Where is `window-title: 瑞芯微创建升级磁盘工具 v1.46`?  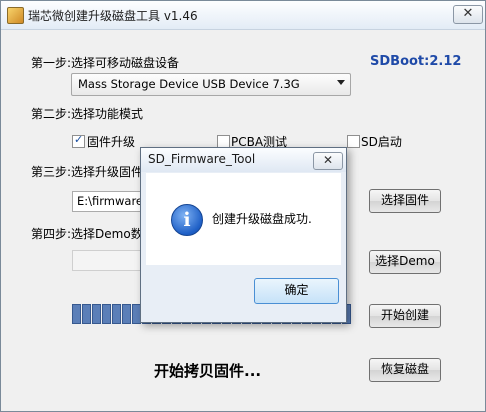
window-title: 瑞芯微创建升级磁盘工具 v1.46 is located at coordinates (113, 16).